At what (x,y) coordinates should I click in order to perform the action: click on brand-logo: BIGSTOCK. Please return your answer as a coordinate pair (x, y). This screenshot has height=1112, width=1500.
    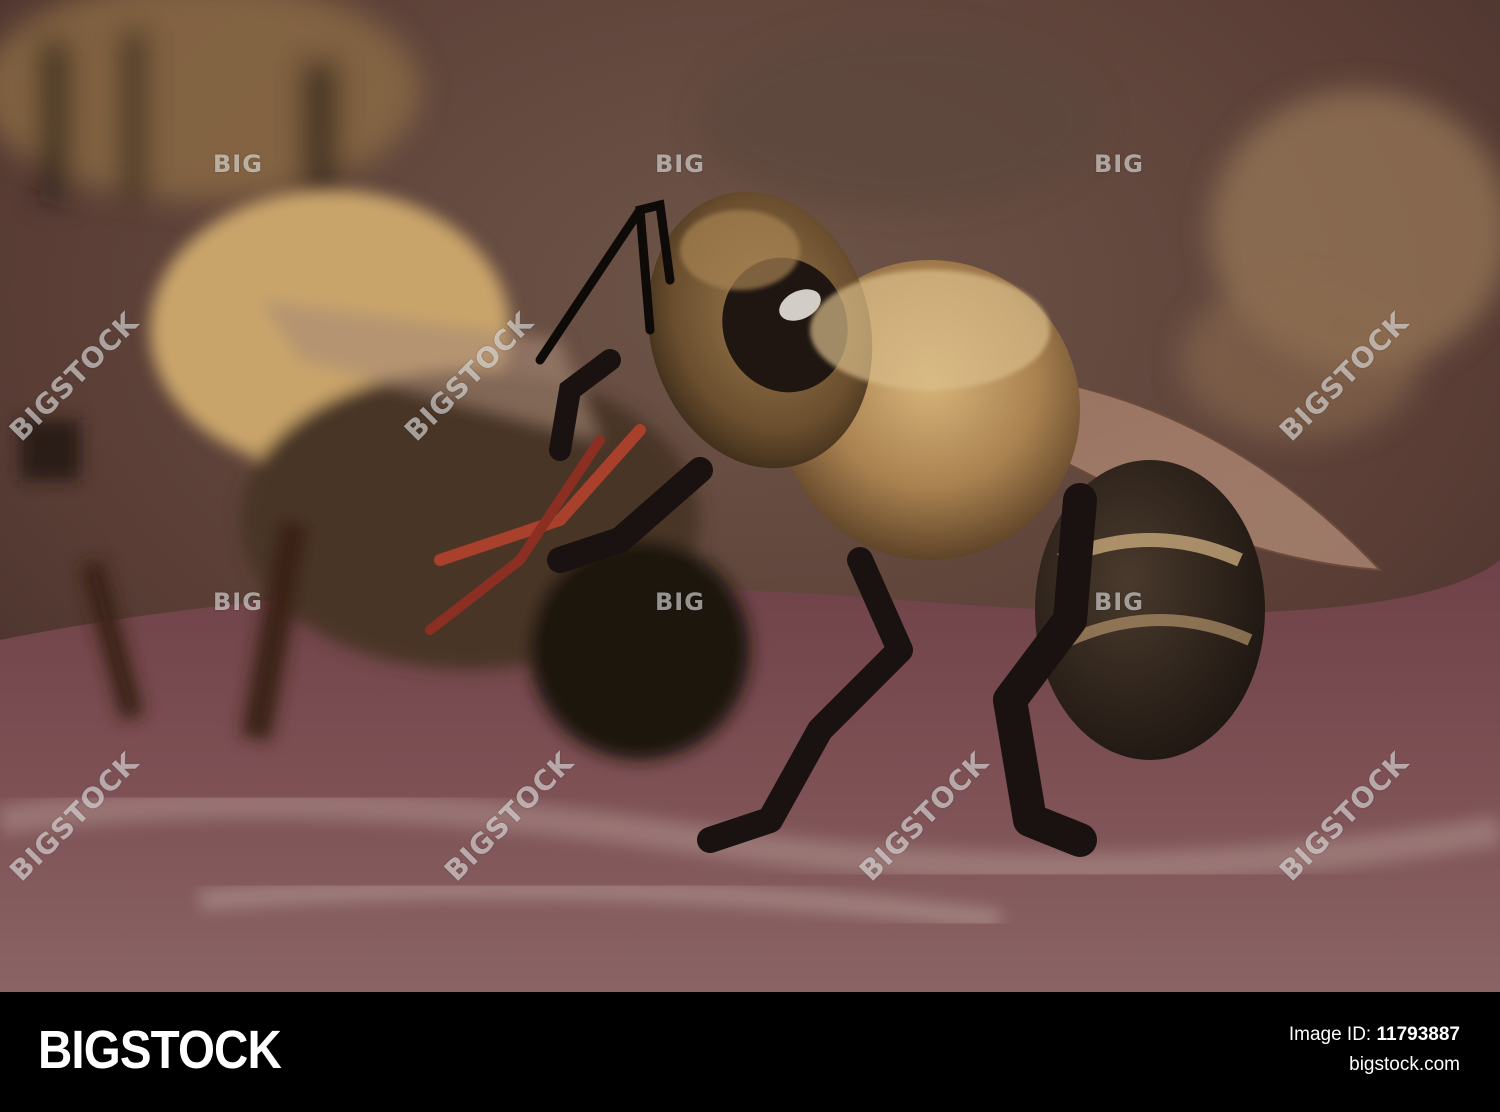
    Looking at the image, I should click on (160, 1050).